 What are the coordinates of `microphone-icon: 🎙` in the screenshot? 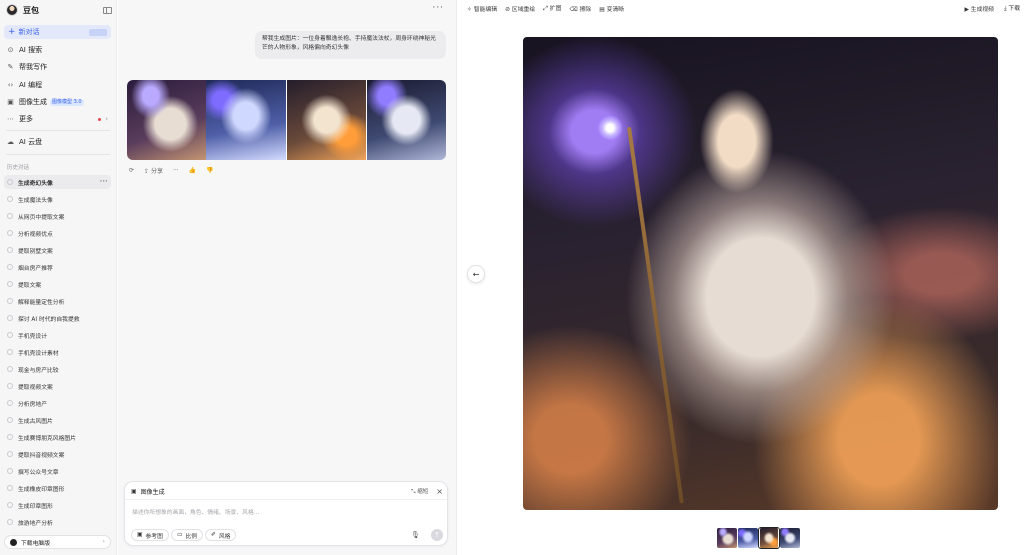 It's located at (415, 535).